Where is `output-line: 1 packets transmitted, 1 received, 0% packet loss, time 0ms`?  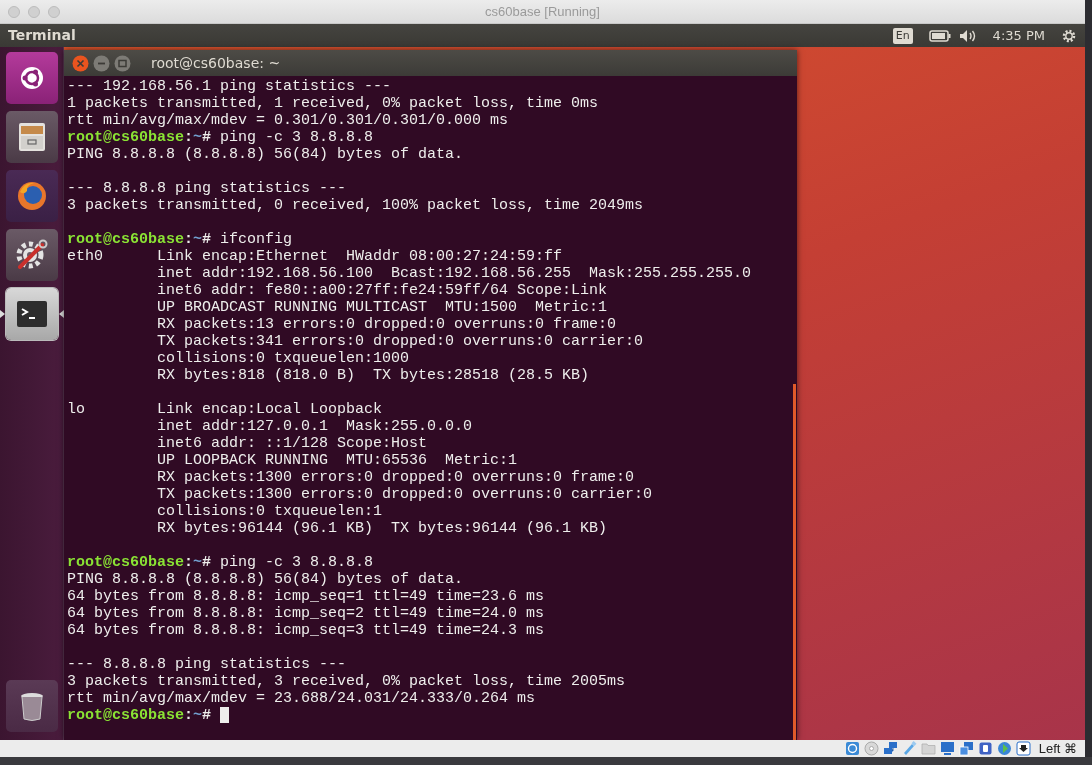 output-line: 1 packets transmitted, 1 received, 0% packet loss, time 0ms is located at coordinates (333, 103).